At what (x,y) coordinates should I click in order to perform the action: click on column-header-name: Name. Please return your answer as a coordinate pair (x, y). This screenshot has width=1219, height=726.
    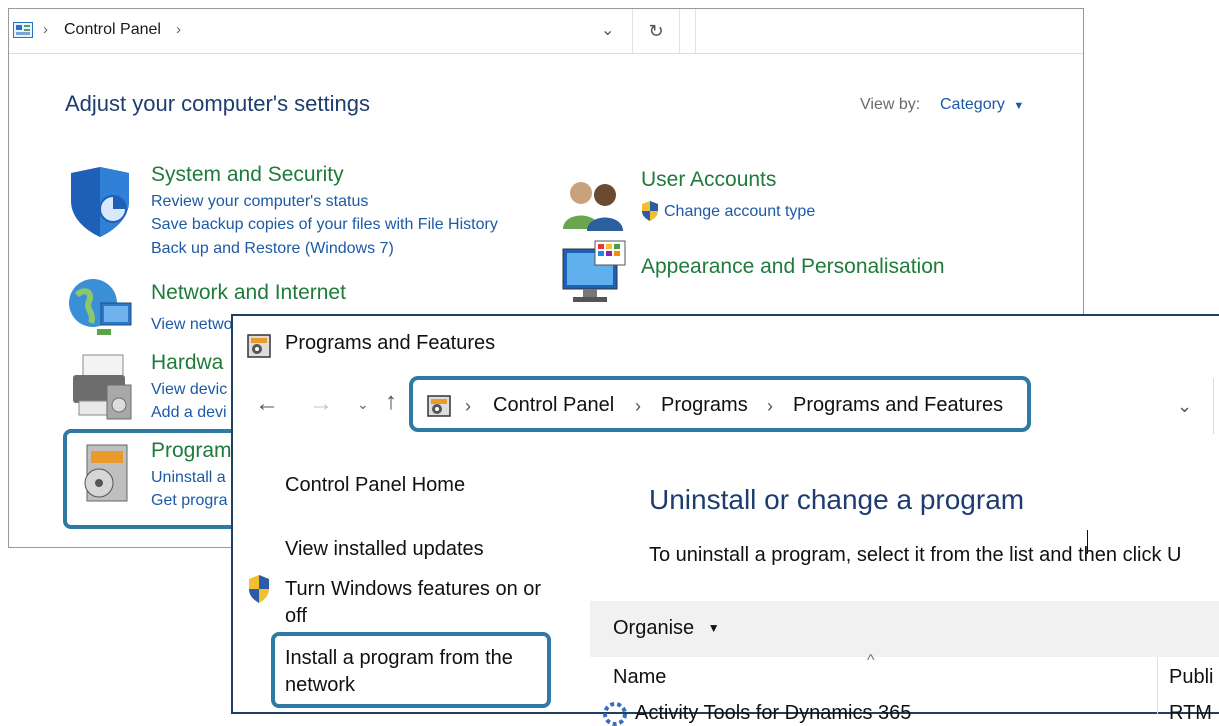
    Looking at the image, I should click on (639, 677).